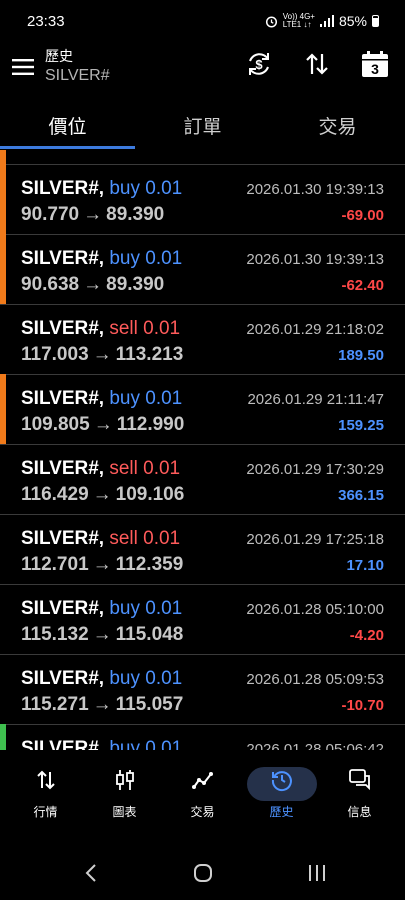 This screenshot has height=900, width=405. What do you see at coordinates (362, 215) in the screenshot?
I see `trade-profit: -69.00` at bounding box center [362, 215].